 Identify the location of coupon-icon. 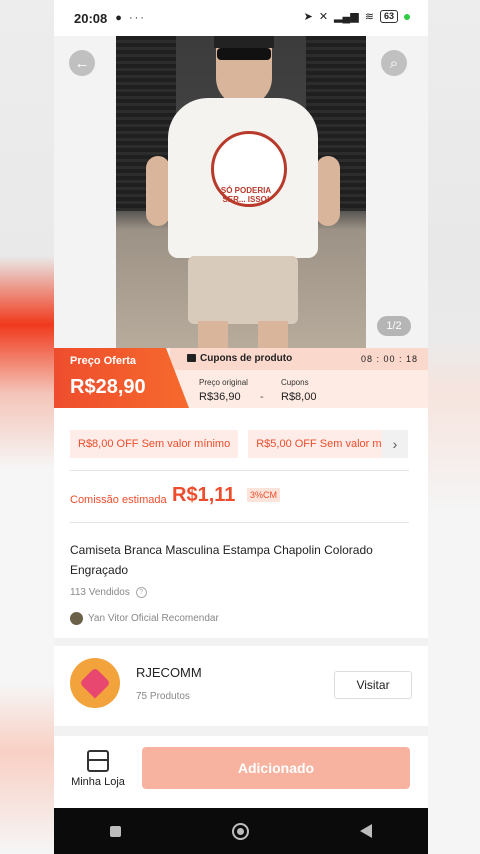
(191, 358).